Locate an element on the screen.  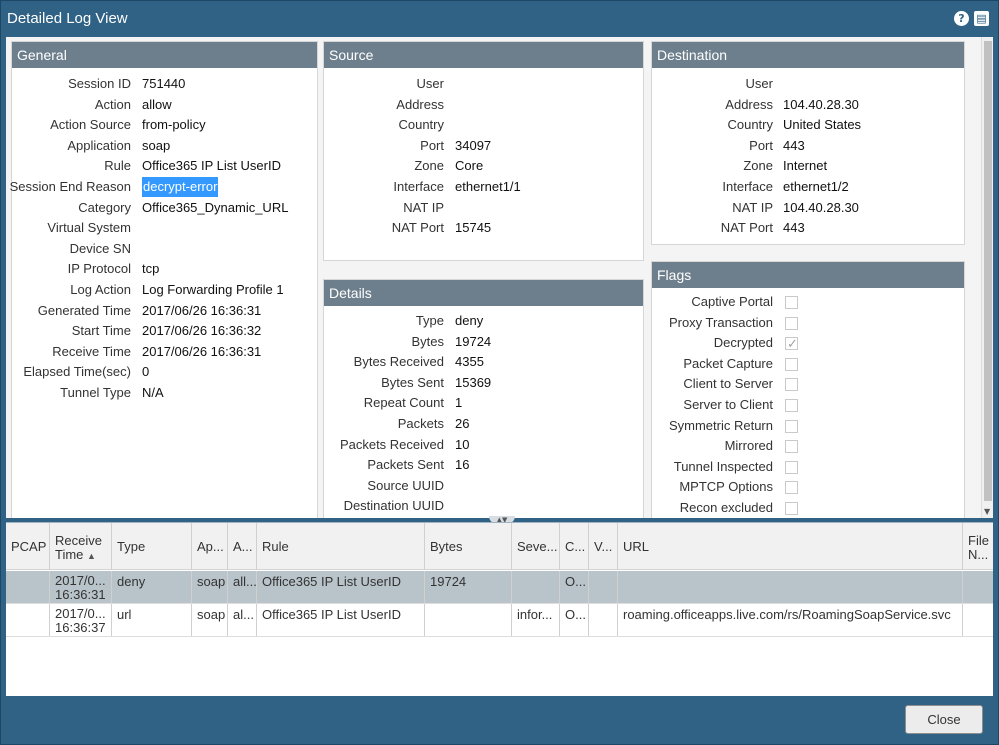
cell-vsys is located at coordinates (603, 620).